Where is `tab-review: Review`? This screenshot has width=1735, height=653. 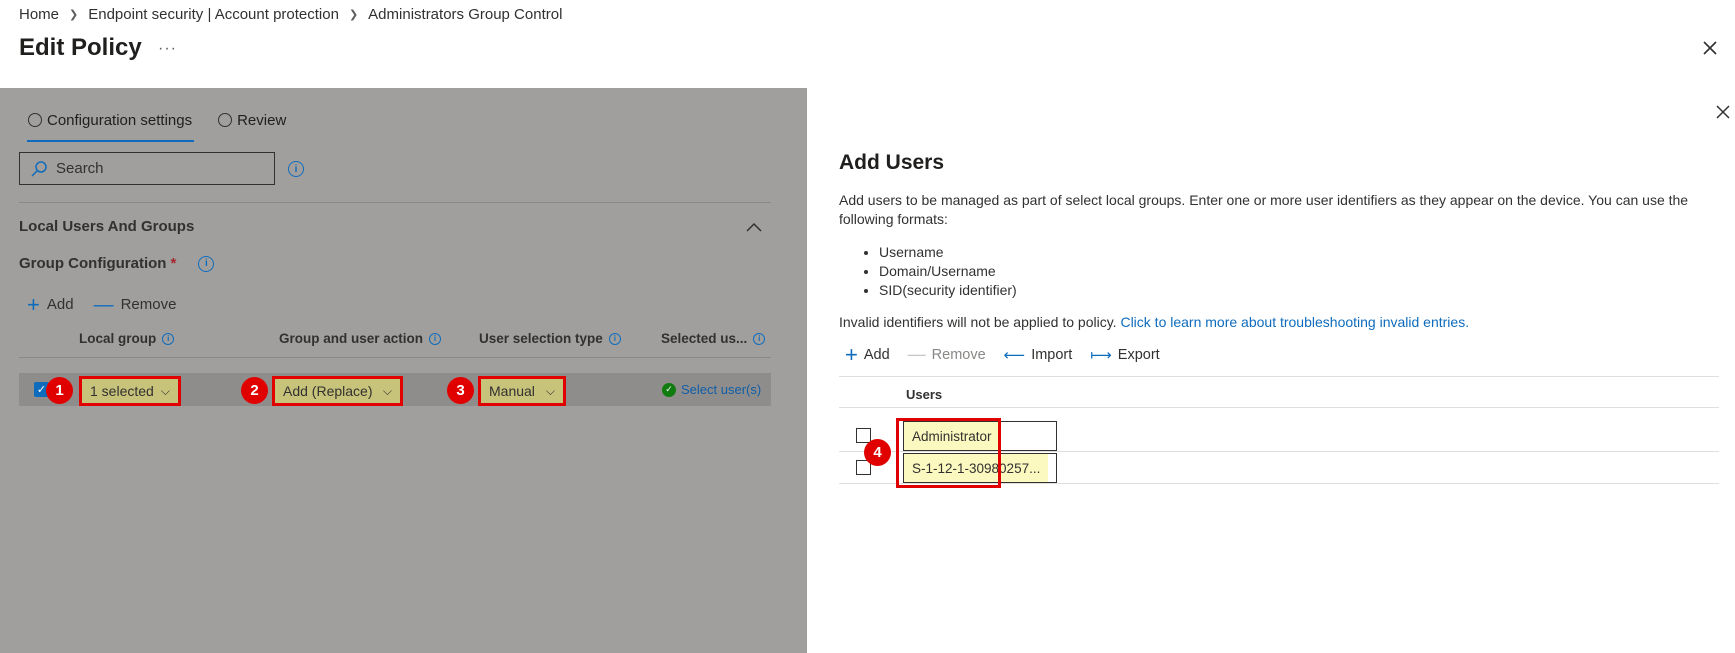 tab-review: Review is located at coordinates (252, 120).